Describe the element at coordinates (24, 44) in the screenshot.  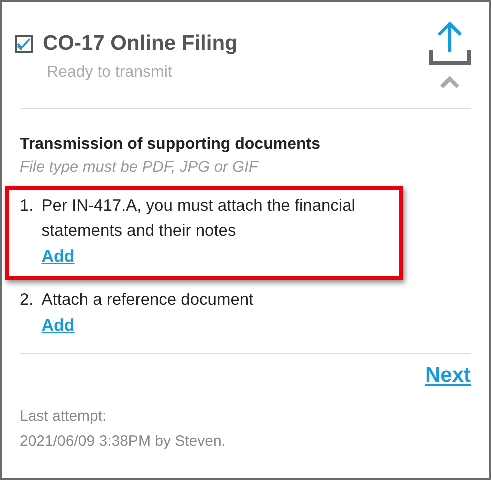
I see `checkbox` at that location.